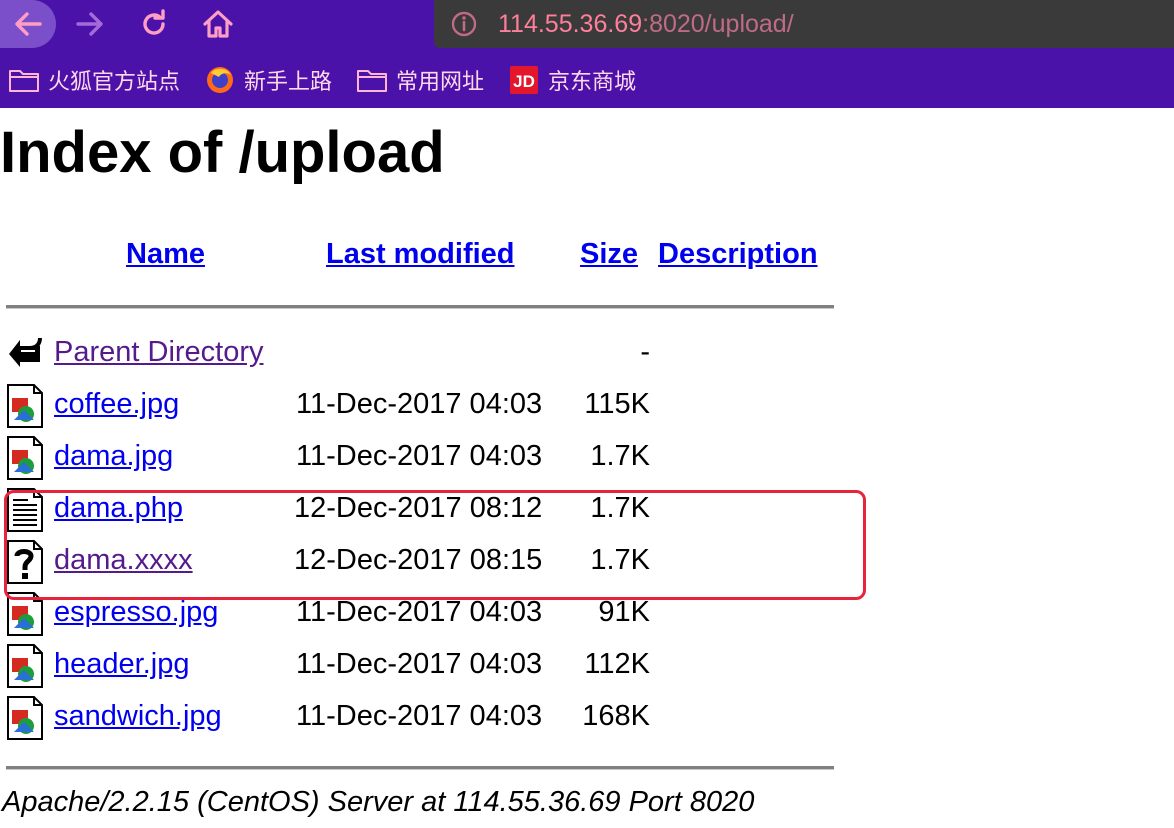 The width and height of the screenshot is (1174, 828). I want to click on file-link: dama.jpg, so click(113, 456).